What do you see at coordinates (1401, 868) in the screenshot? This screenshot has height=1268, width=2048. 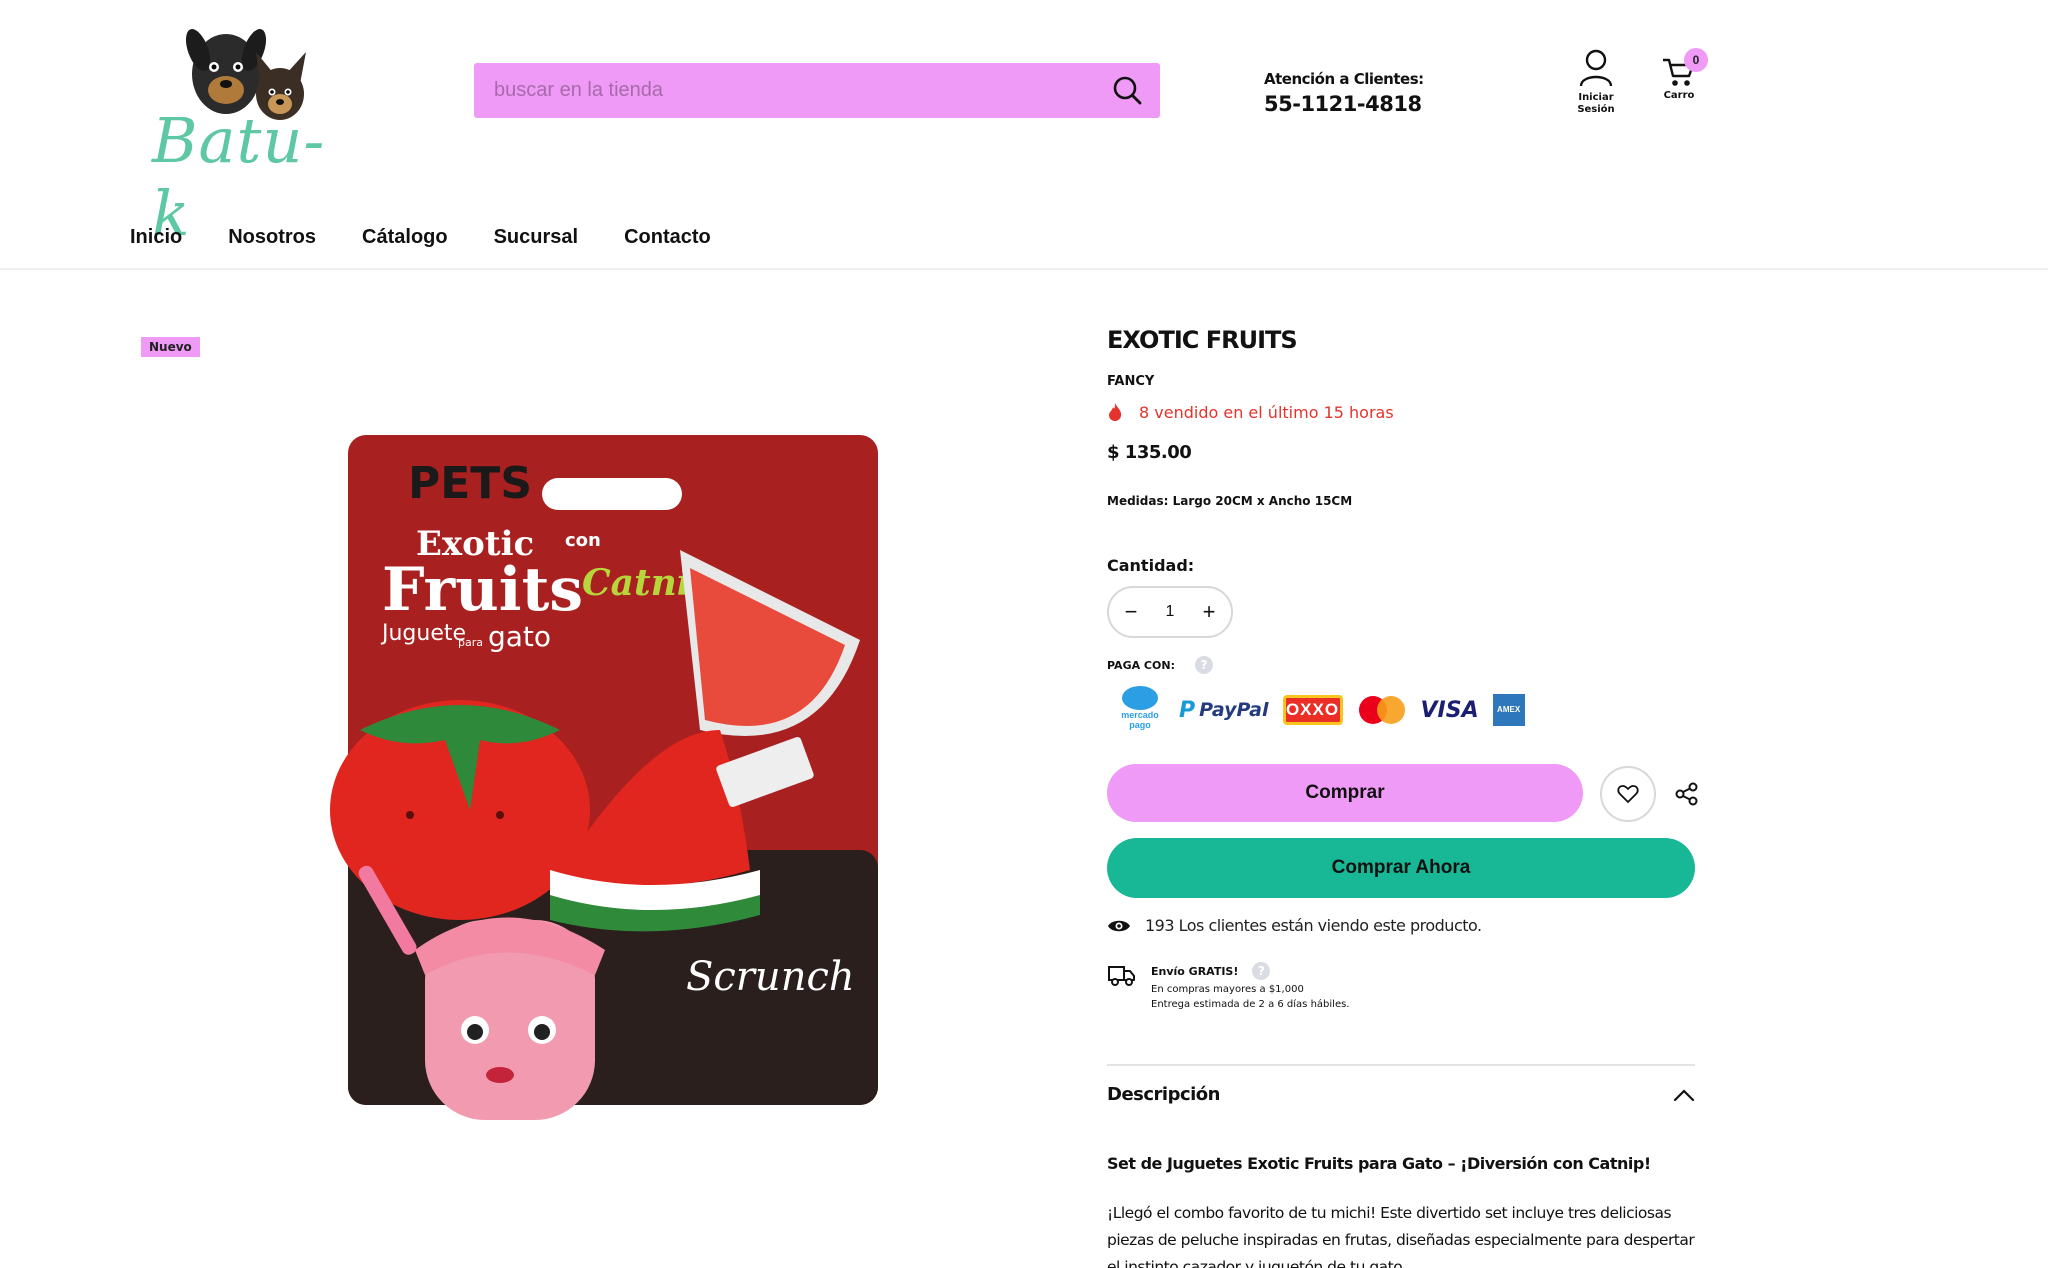 I see `buy-now-button: Comprar Ahora` at bounding box center [1401, 868].